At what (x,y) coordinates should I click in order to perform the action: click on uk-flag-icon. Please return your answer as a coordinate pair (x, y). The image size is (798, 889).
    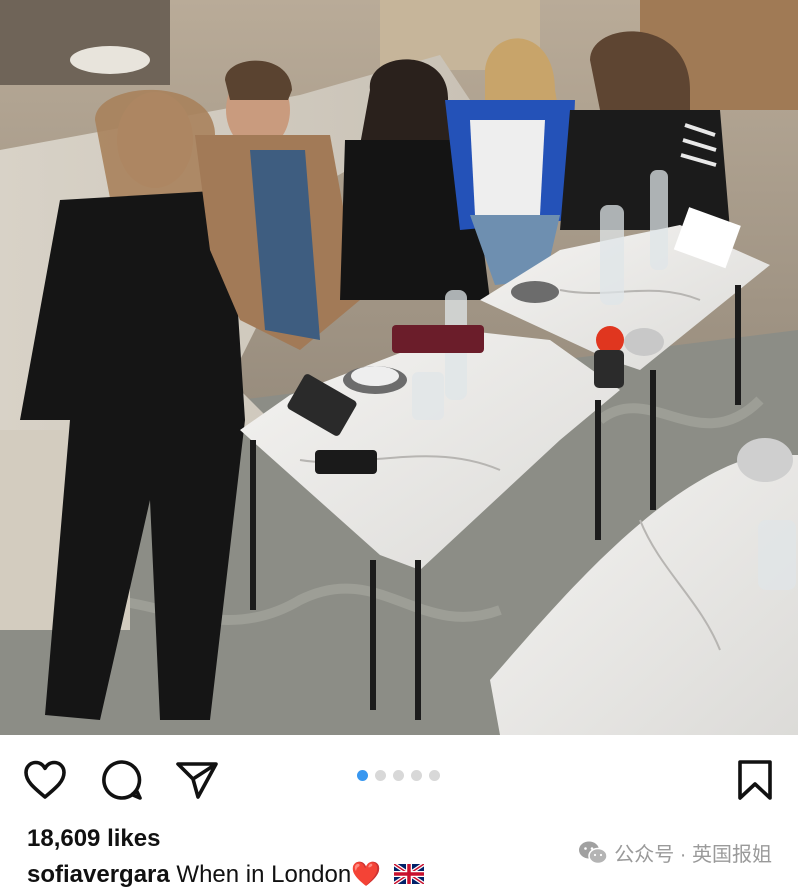
    Looking at the image, I should click on (408, 874).